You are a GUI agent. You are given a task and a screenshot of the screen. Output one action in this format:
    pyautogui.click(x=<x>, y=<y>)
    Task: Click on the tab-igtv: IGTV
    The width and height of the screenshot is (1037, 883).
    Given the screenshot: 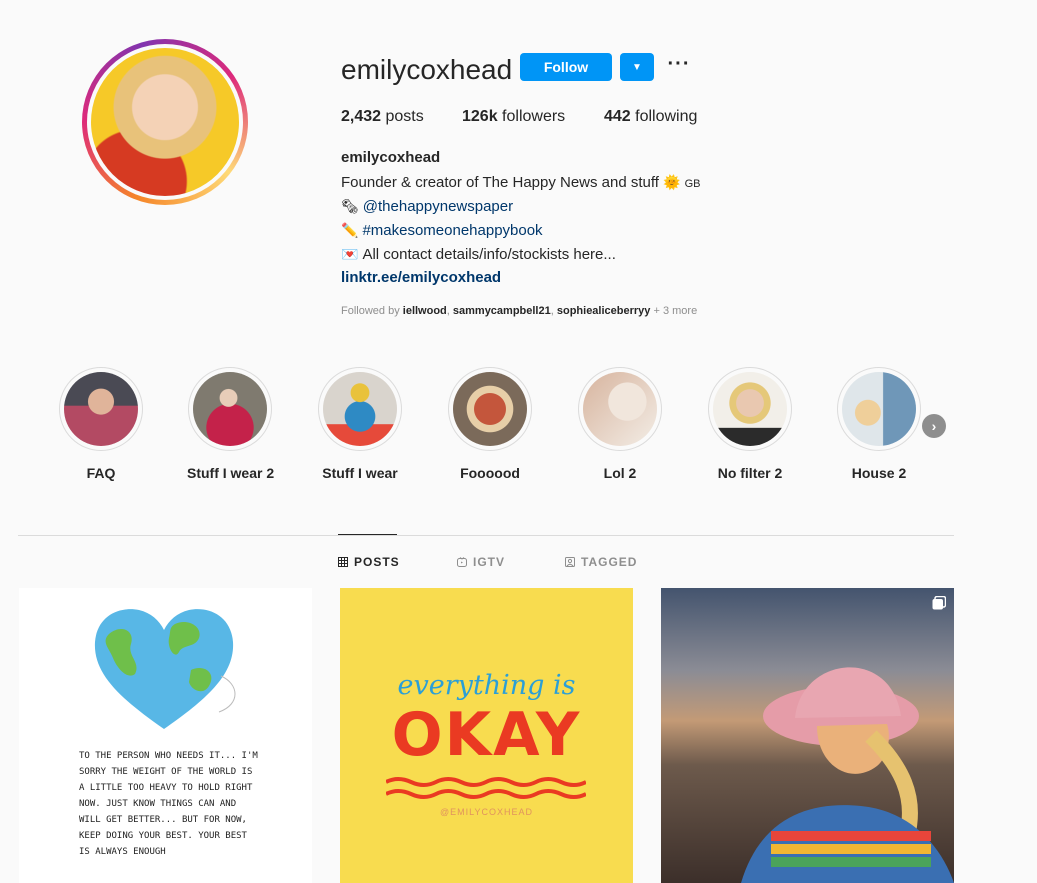 What is the action you would take?
    pyautogui.click(x=481, y=562)
    